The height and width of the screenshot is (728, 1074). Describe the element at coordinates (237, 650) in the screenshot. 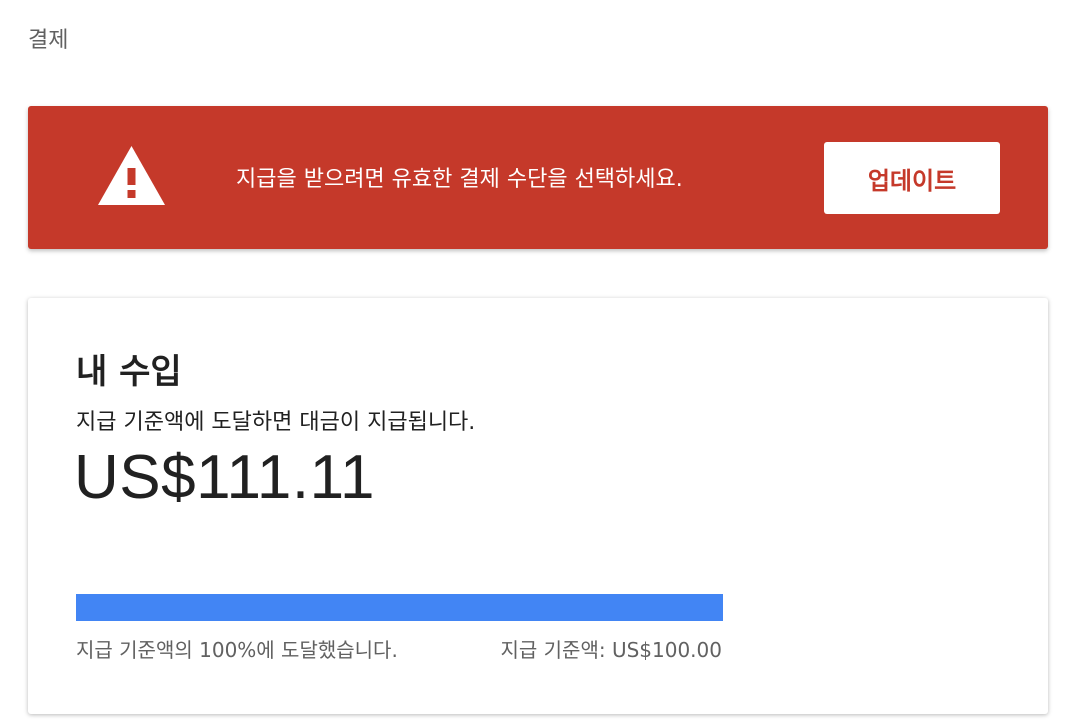

I see `progress-label: 지급 기준액의 100%에 도달했습니다.` at that location.